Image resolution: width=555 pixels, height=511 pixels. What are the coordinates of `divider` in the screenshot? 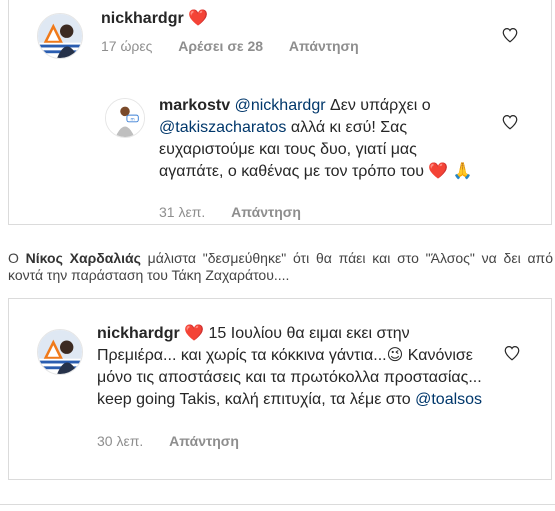 It's located at (277, 504).